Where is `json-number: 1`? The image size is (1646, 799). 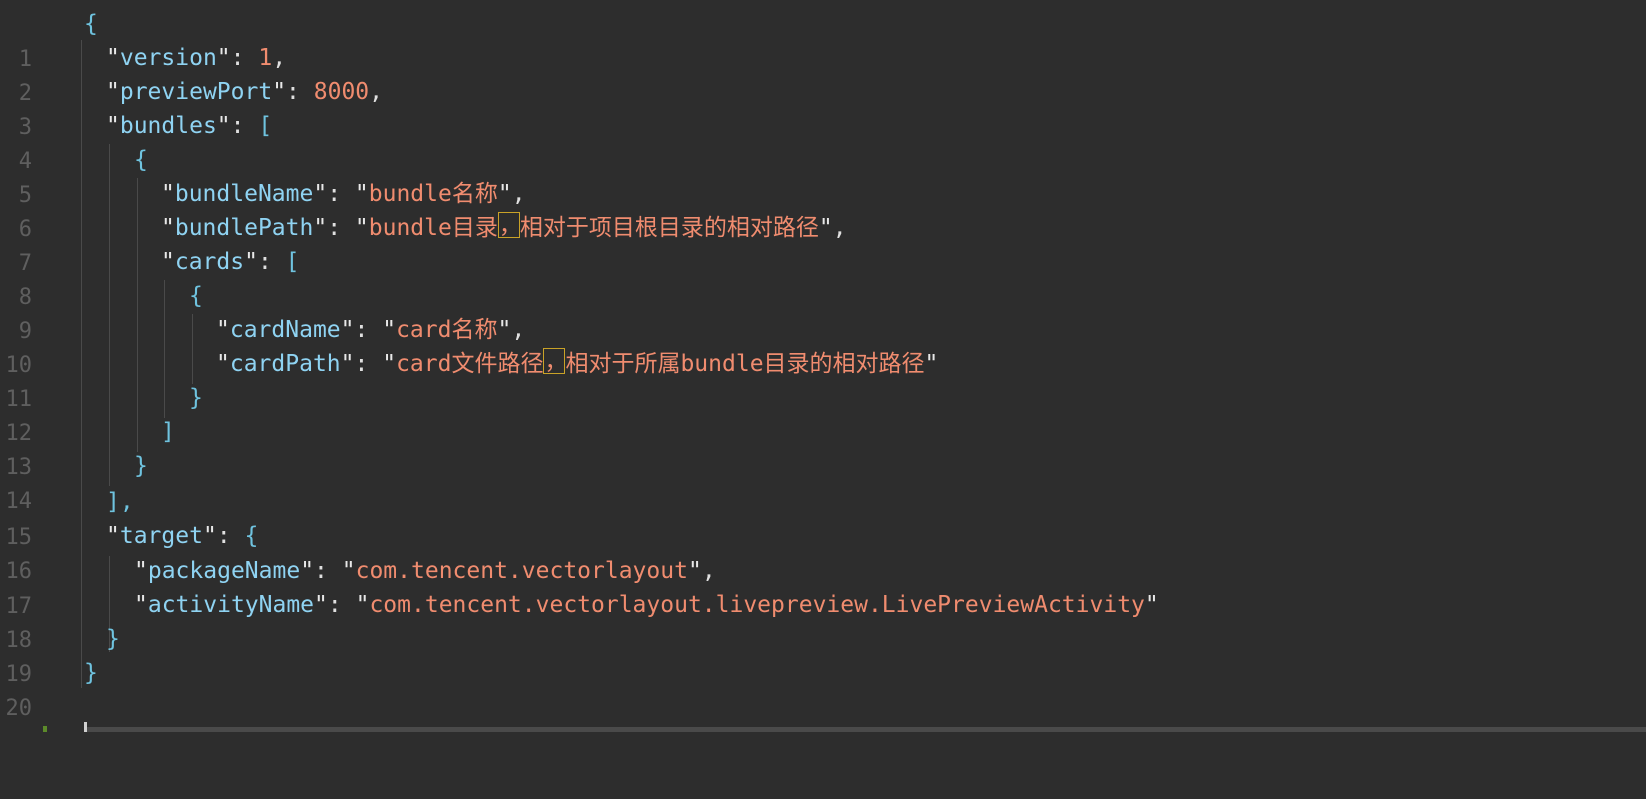 json-number: 1 is located at coordinates (265, 58).